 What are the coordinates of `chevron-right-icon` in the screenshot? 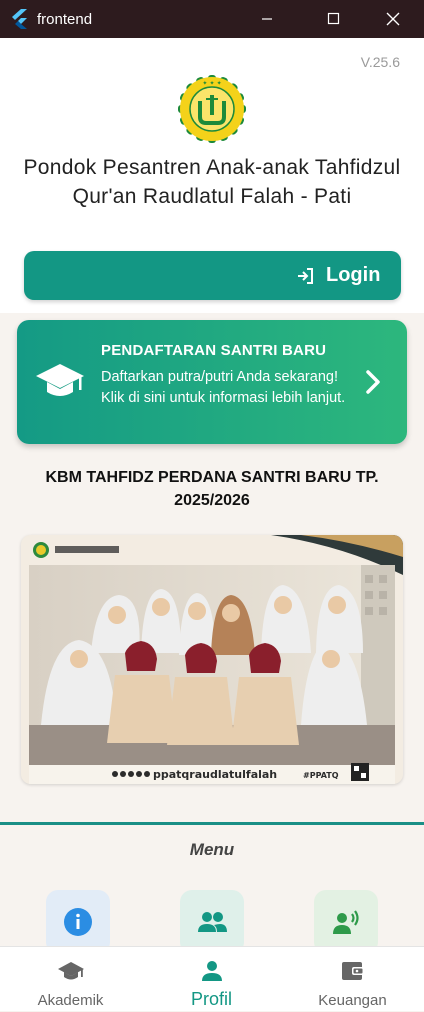 It's located at (373, 382).